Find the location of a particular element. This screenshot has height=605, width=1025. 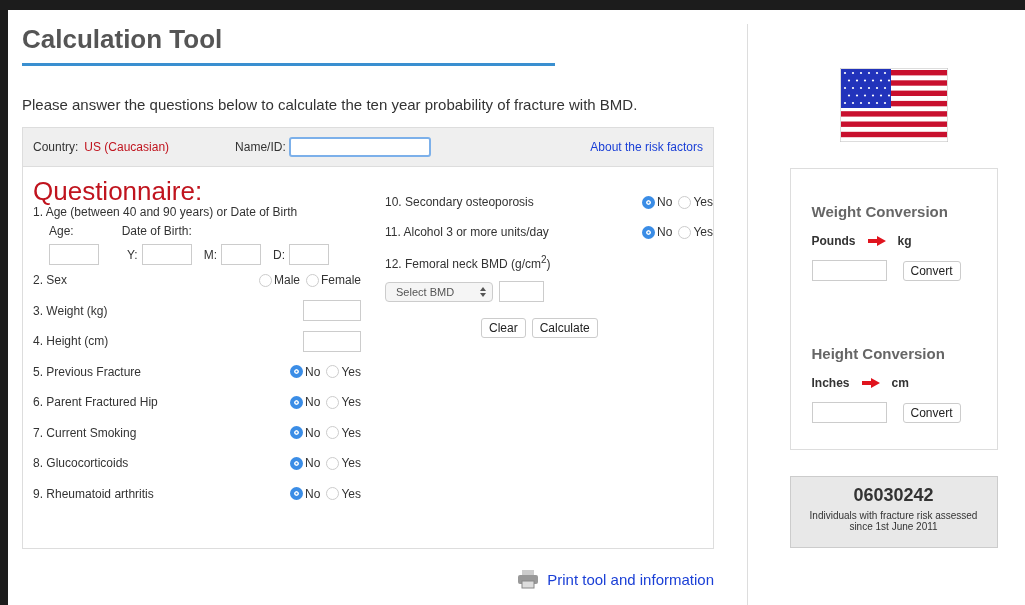

bmd-select: Select BMD is located at coordinates (439, 291).